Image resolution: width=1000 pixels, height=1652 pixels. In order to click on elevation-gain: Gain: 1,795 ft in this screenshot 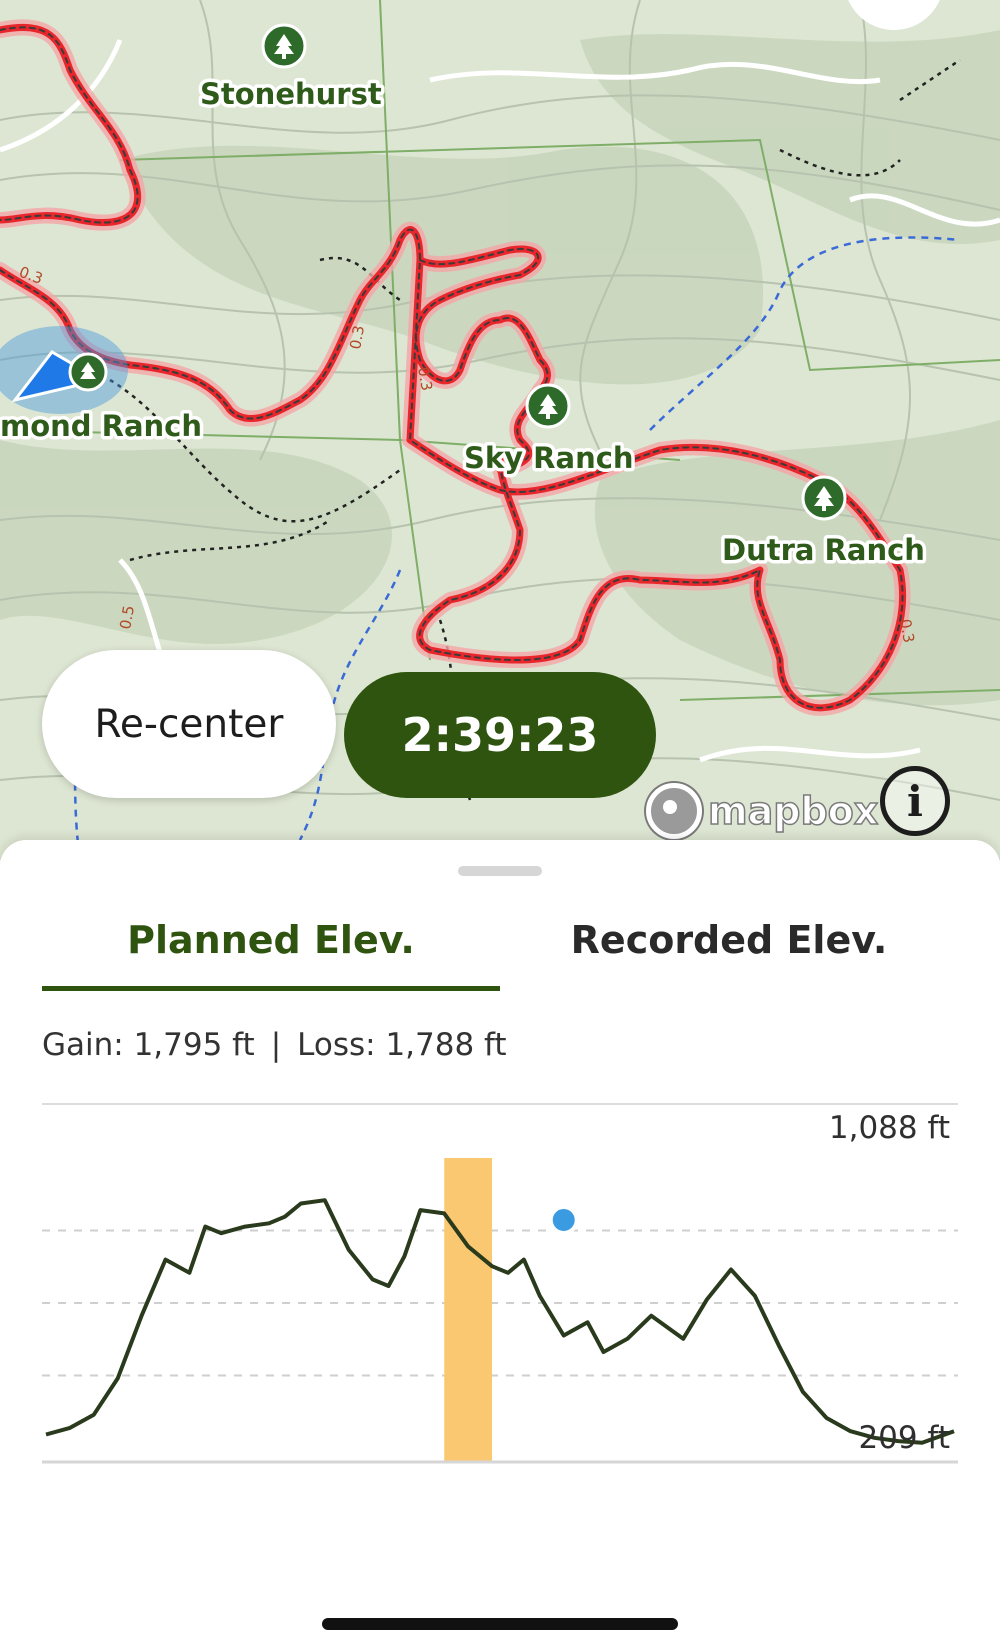, I will do `click(148, 1045)`.